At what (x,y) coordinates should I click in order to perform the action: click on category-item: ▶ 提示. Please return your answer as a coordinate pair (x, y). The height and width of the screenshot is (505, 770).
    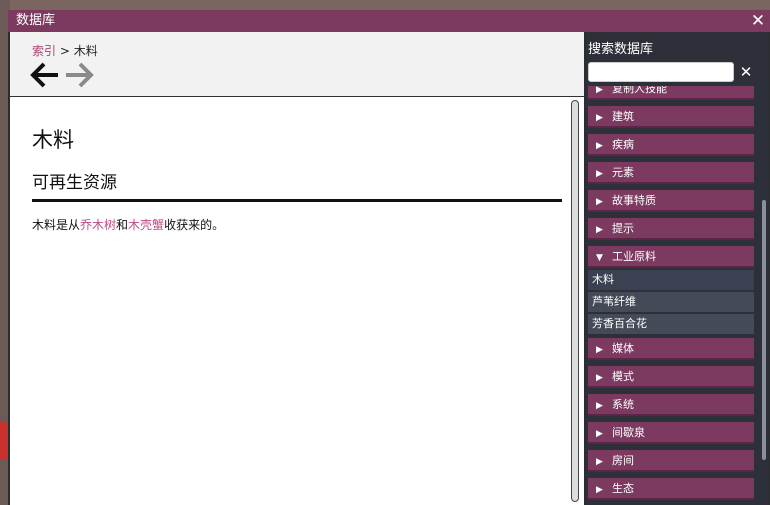
    Looking at the image, I should click on (671, 229).